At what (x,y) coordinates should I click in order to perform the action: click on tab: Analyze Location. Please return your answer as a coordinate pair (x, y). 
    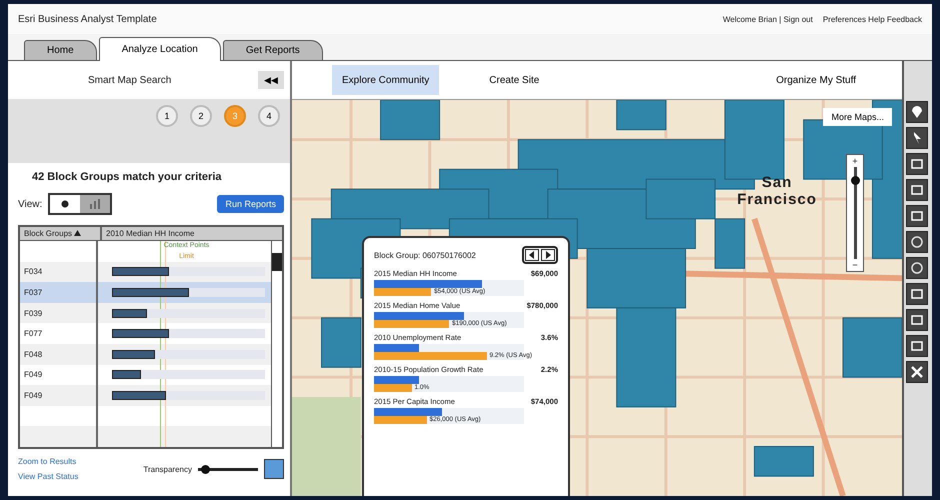
    Looking at the image, I should click on (159, 49).